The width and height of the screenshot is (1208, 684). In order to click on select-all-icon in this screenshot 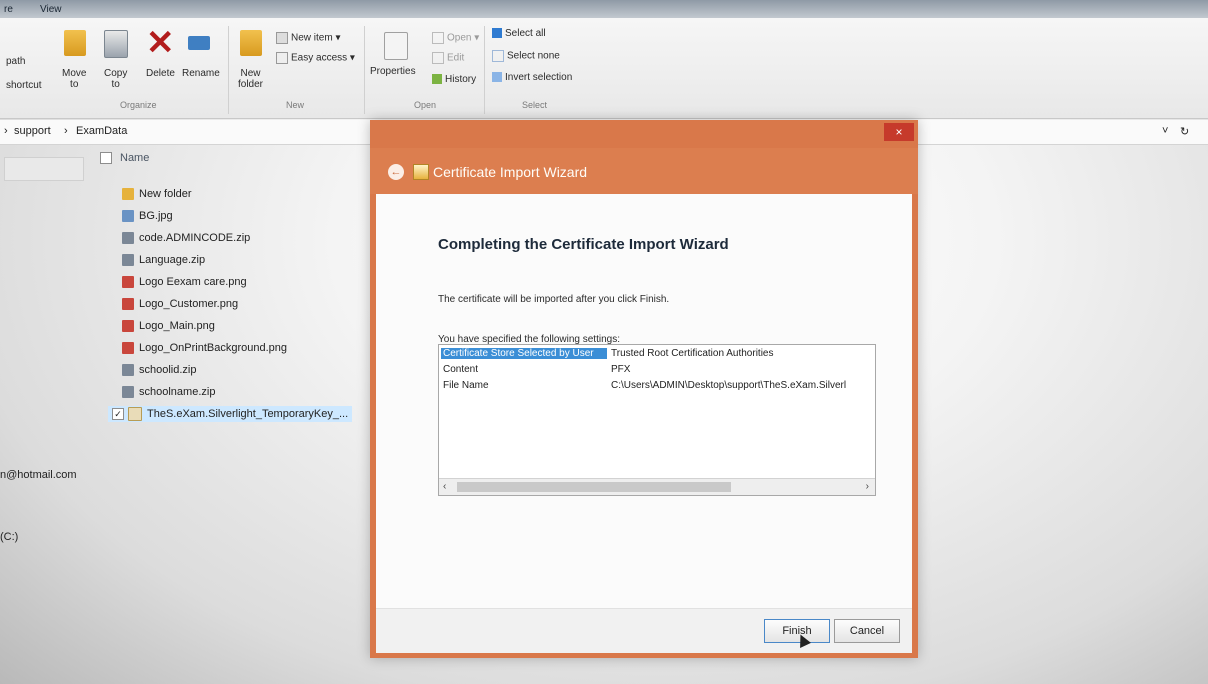, I will do `click(497, 33)`.